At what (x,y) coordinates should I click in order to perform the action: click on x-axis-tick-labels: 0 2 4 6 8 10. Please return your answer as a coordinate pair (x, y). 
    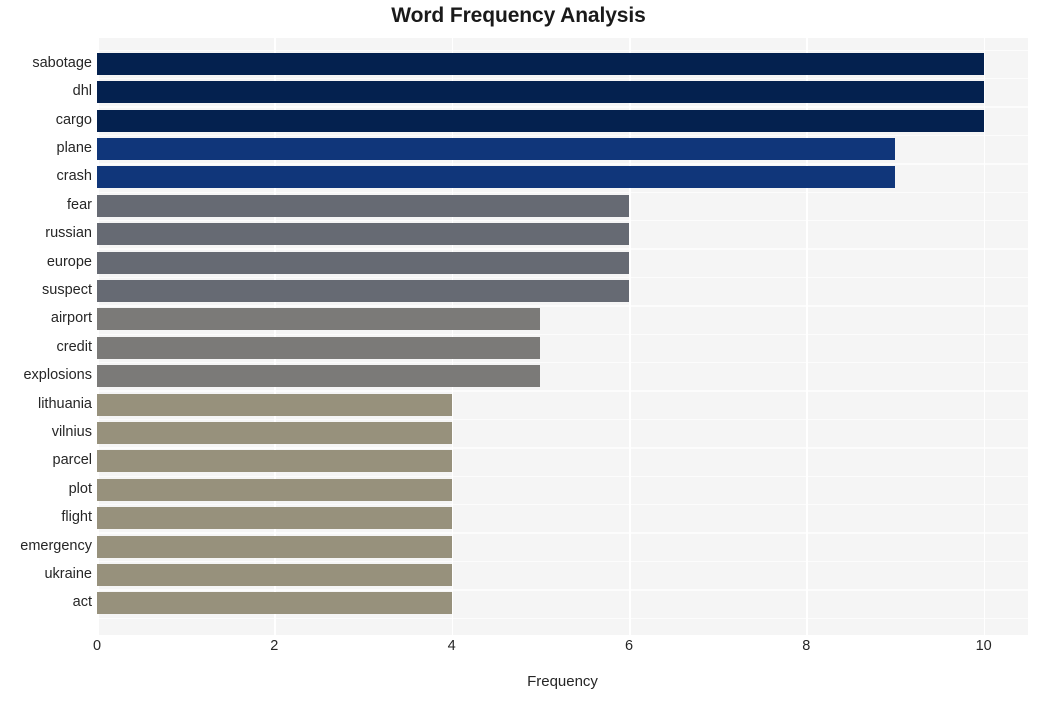
    Looking at the image, I should click on (518, 651).